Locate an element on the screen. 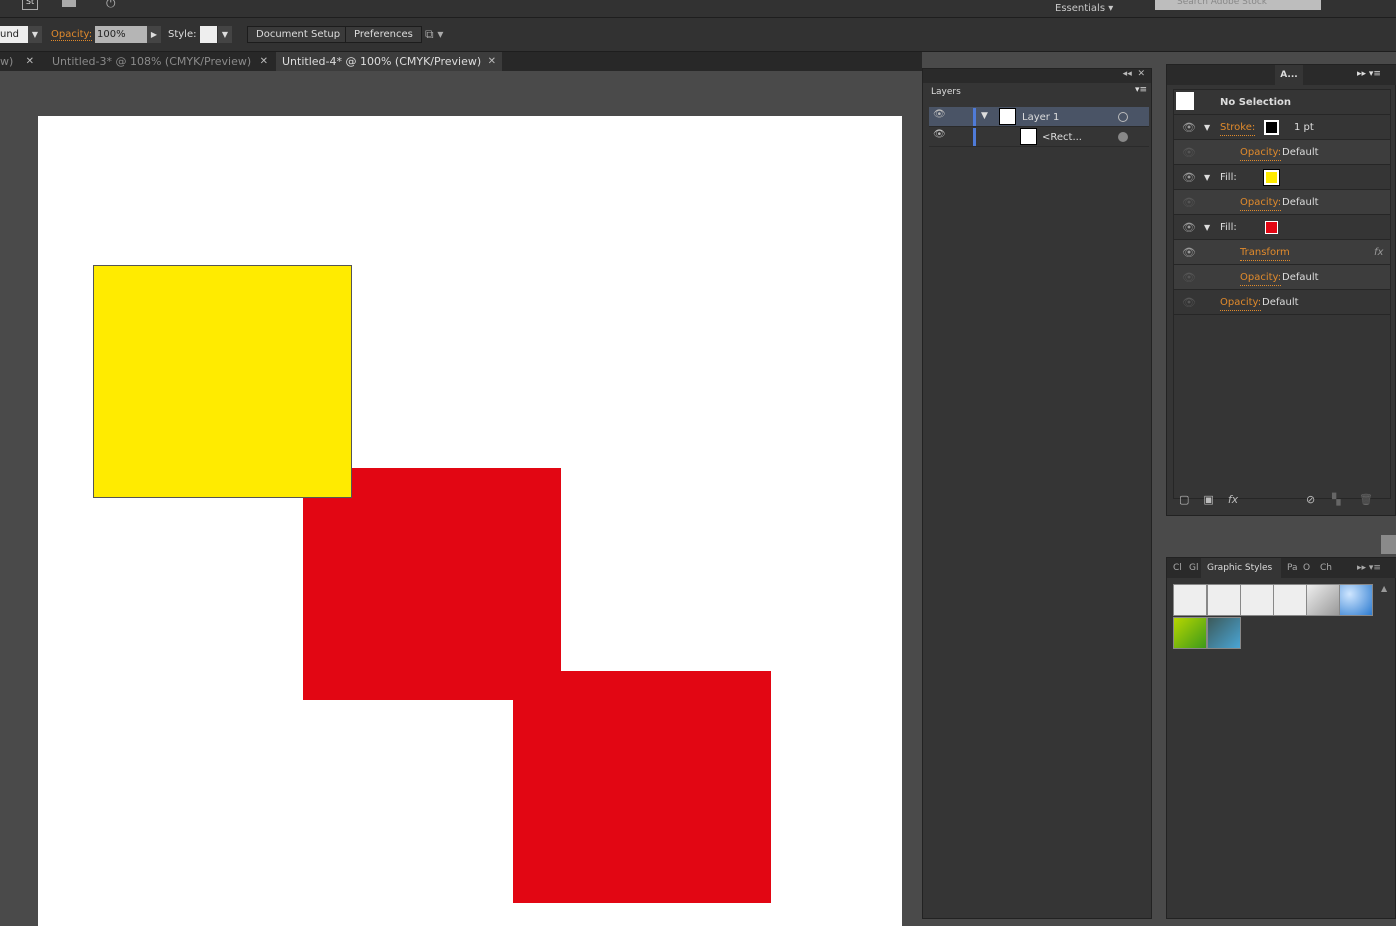  style-swatch-bevel is located at coordinates (1323, 600).